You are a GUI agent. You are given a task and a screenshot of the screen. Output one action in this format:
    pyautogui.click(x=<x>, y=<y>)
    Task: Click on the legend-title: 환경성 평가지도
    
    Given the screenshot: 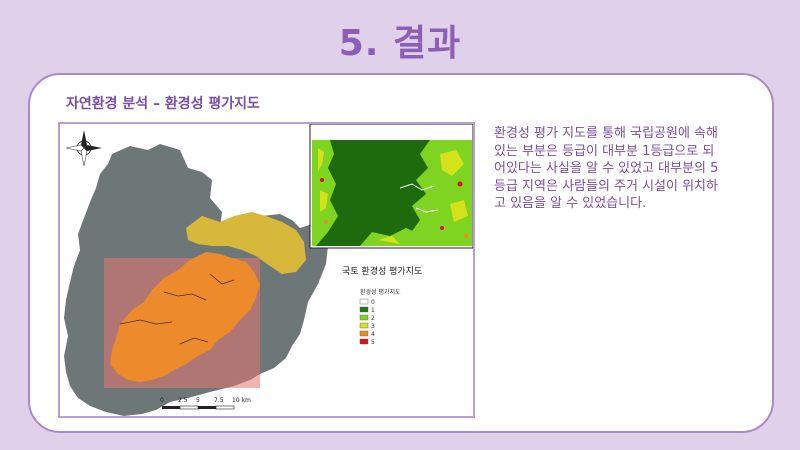 What is the action you would take?
    pyautogui.click(x=380, y=292)
    